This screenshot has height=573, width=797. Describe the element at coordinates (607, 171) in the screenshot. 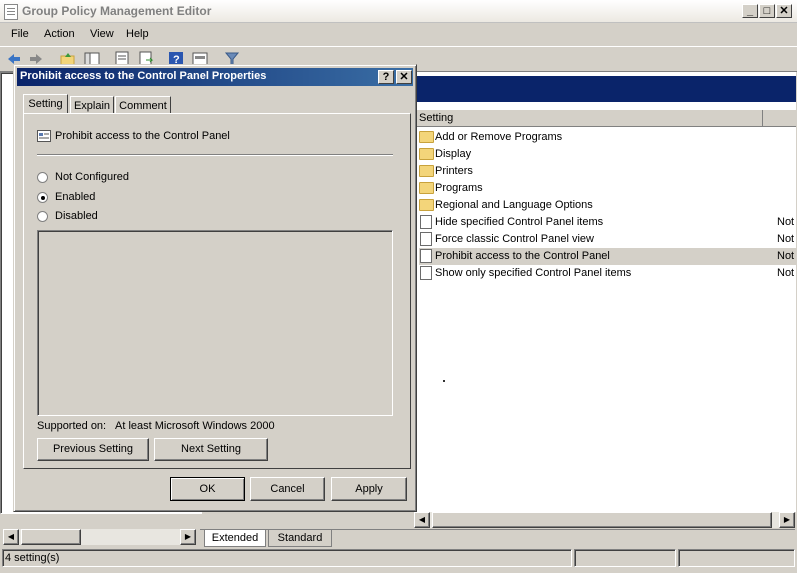

I see `list-item: Printers` at that location.